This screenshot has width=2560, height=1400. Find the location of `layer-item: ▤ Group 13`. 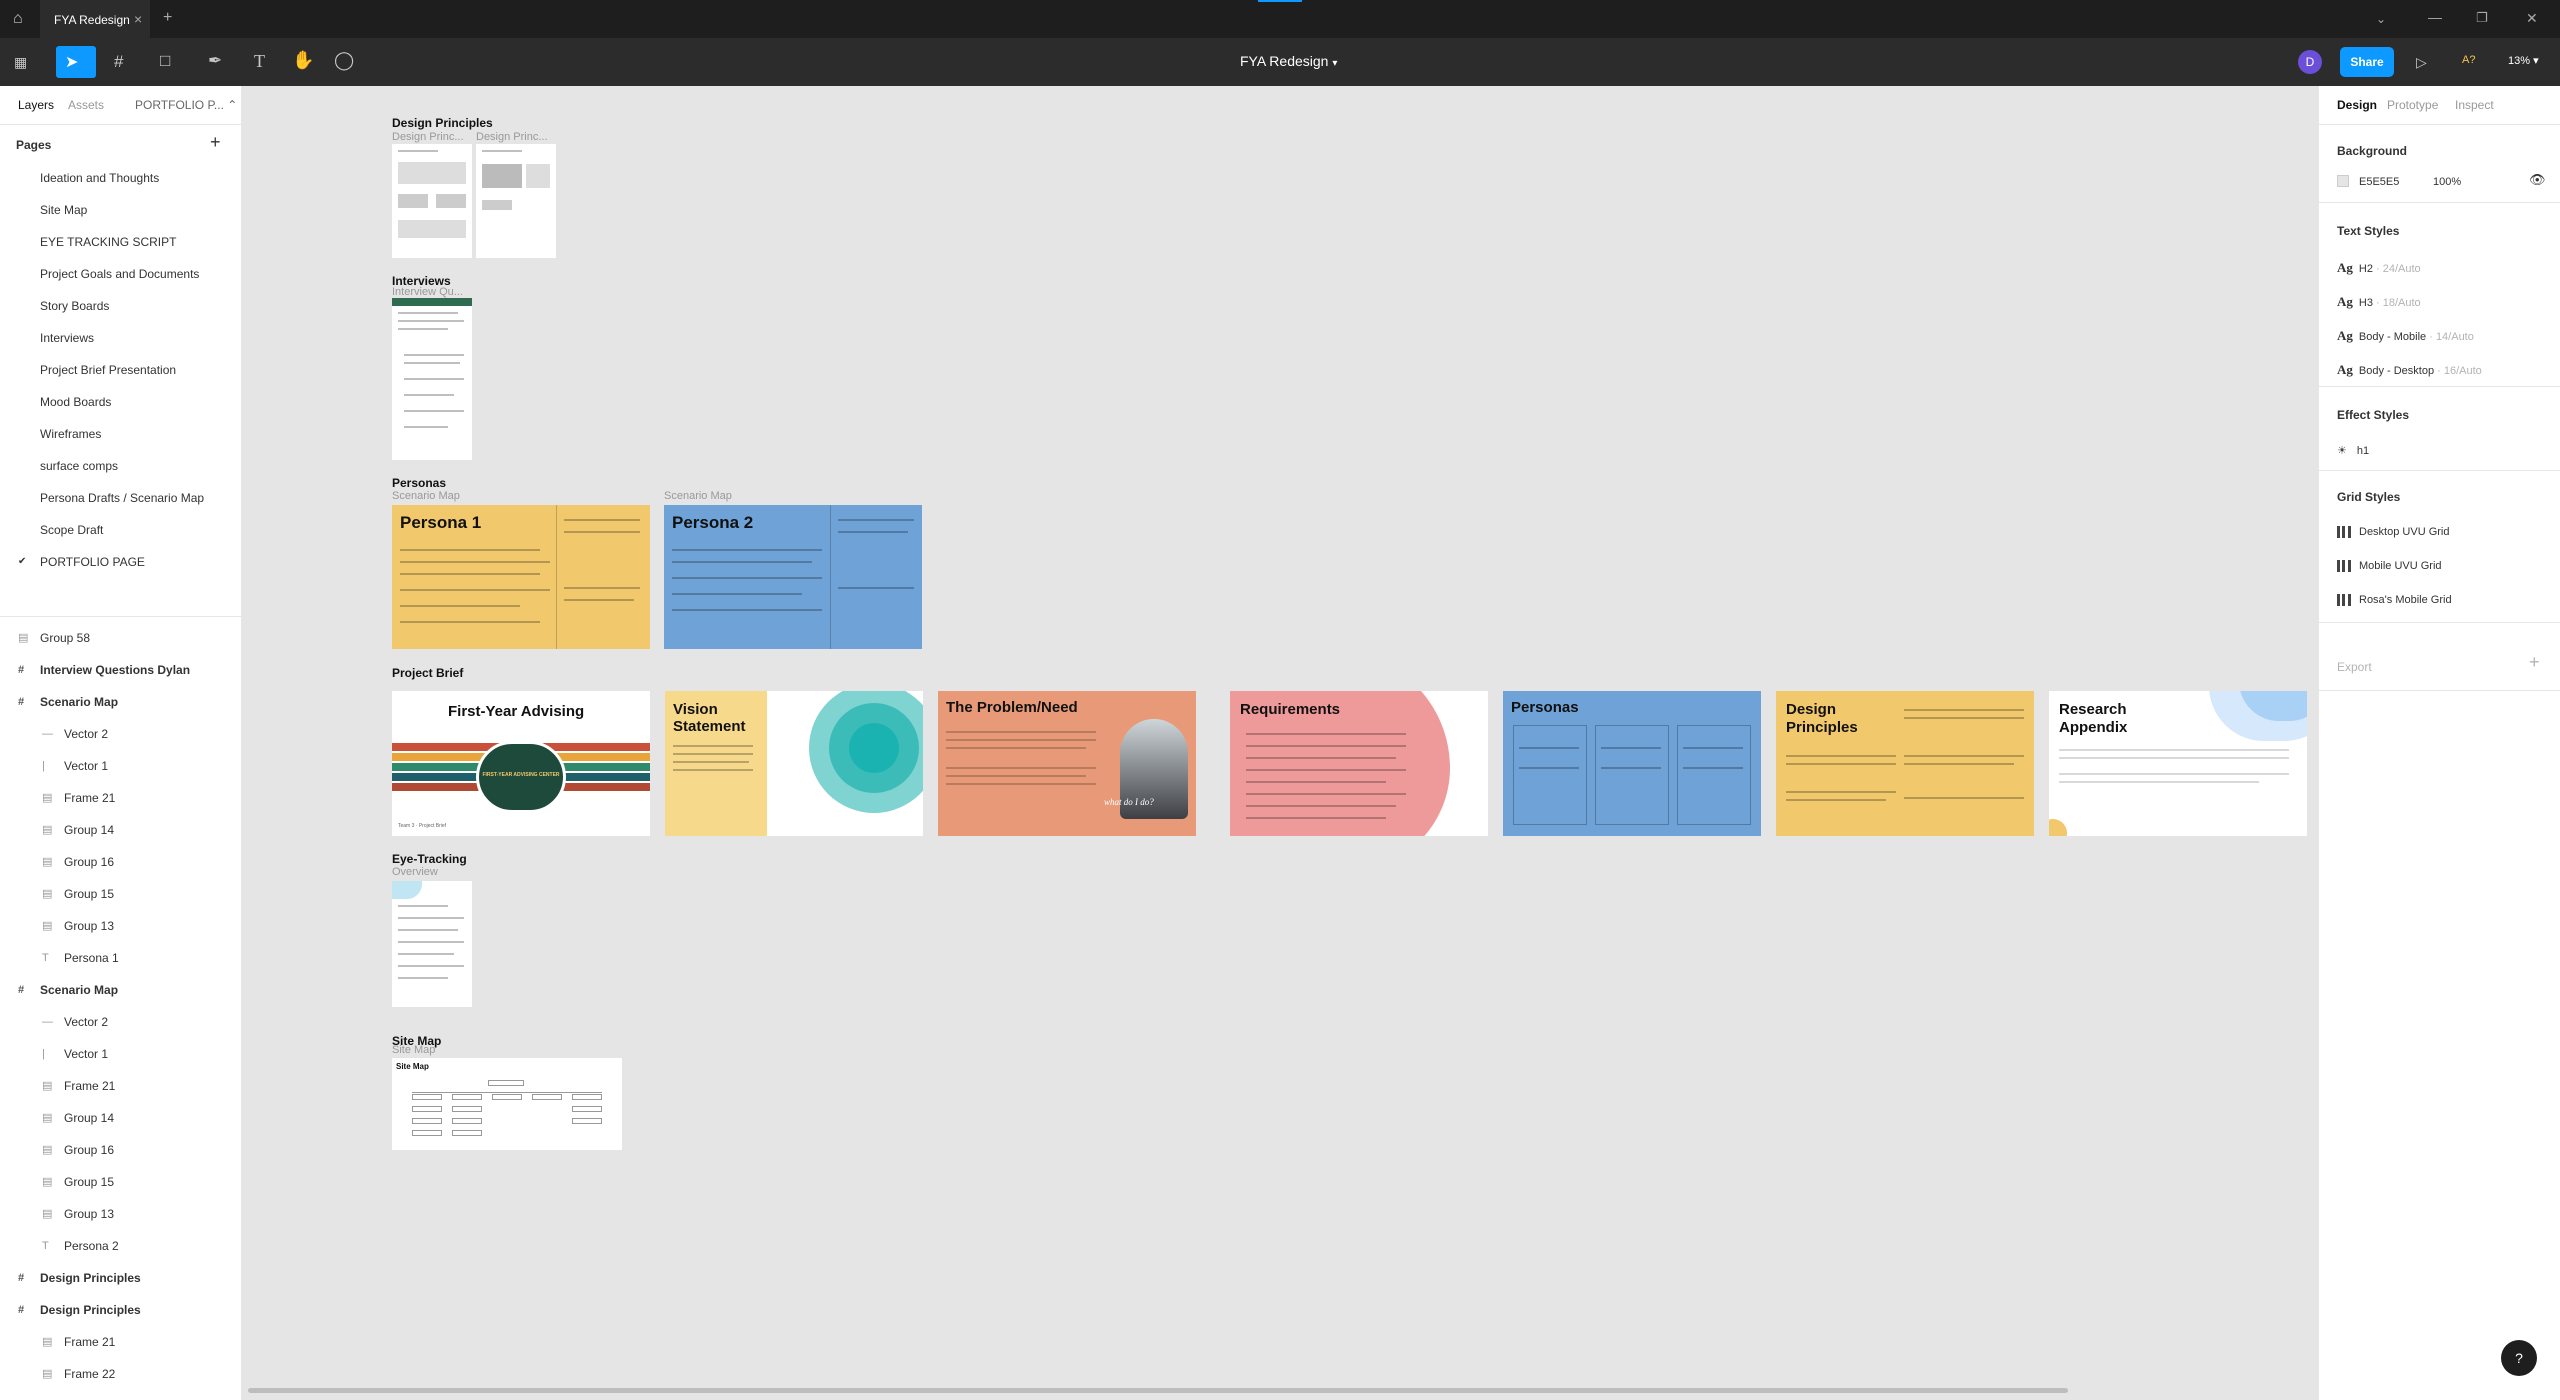

layer-item: ▤ Group 13 is located at coordinates (120, 926).